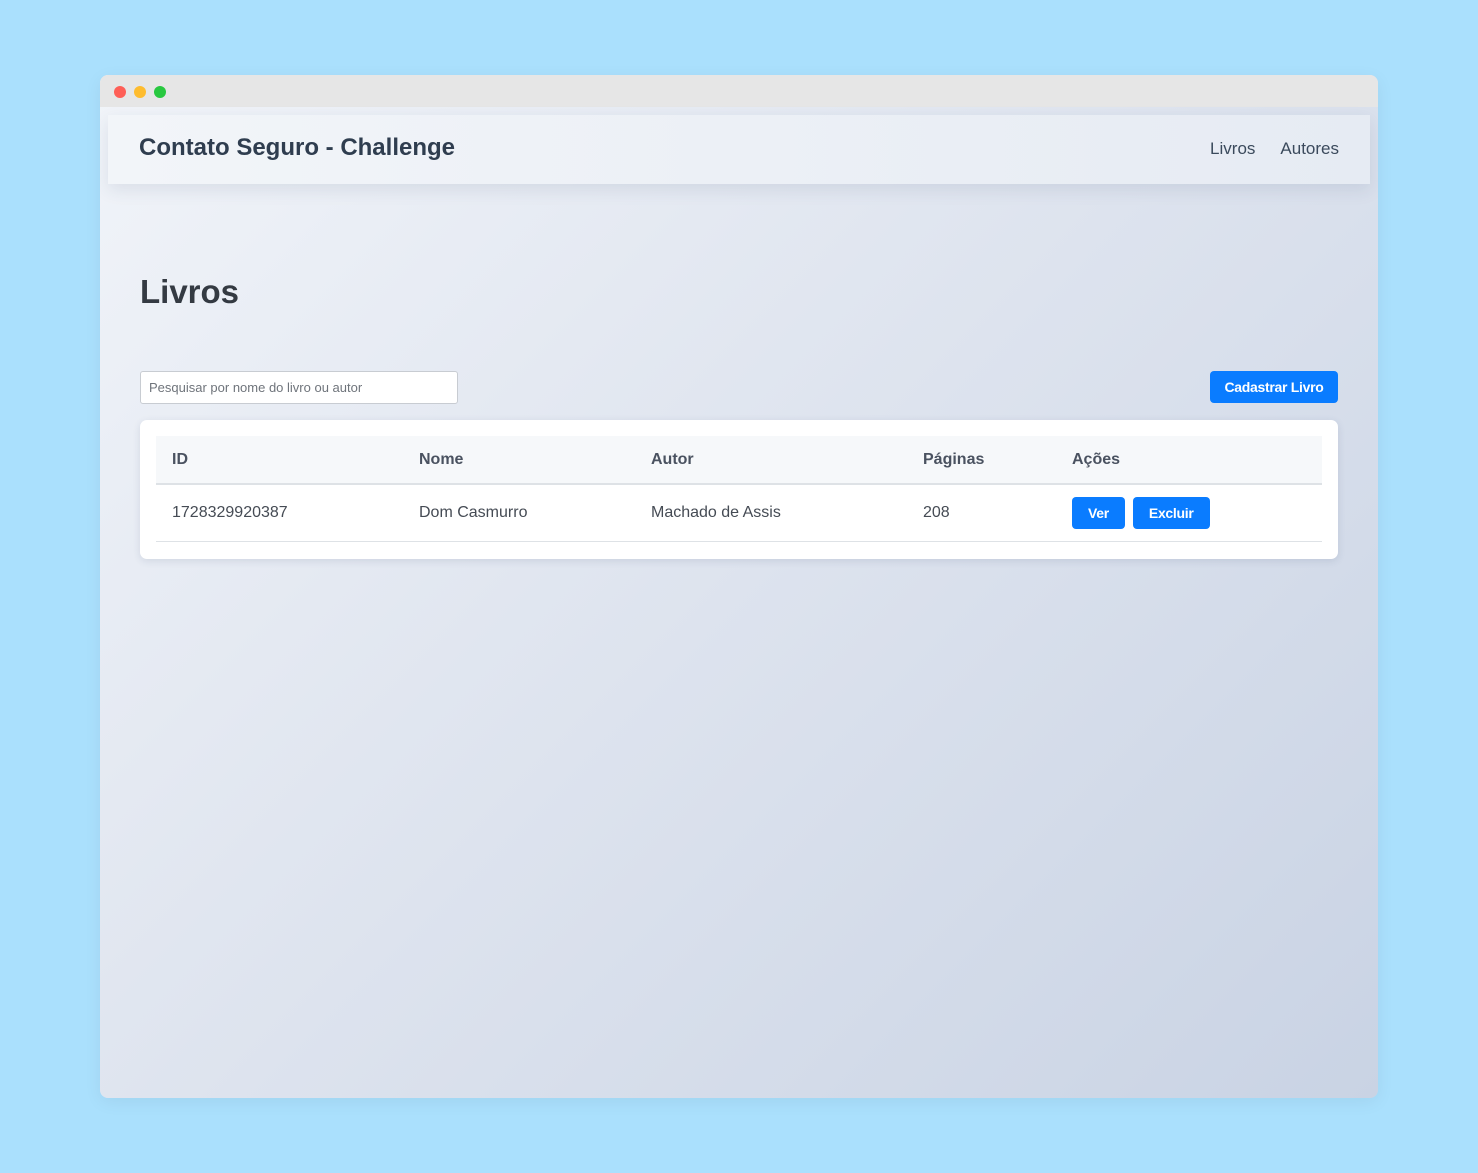 This screenshot has height=1173, width=1478. What do you see at coordinates (519, 460) in the screenshot?
I see `header-nome: Nome` at bounding box center [519, 460].